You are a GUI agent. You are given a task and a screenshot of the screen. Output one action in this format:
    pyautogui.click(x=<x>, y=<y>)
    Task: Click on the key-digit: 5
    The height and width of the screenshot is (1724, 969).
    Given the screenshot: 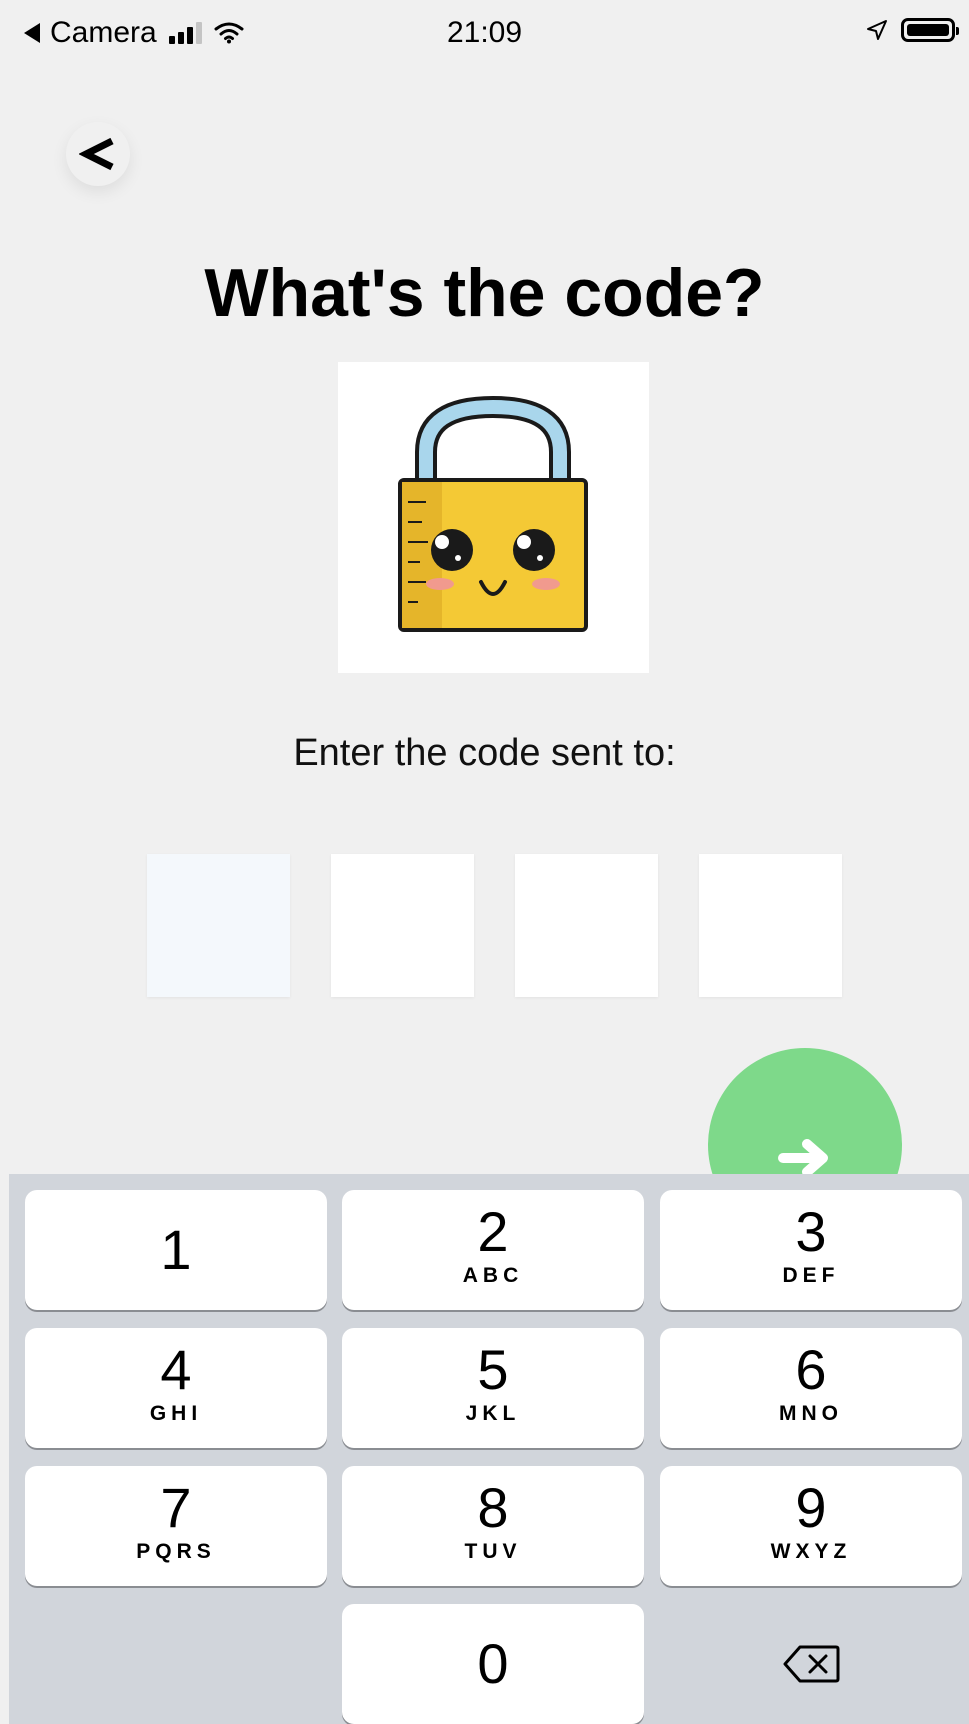 What is the action you would take?
    pyautogui.click(x=493, y=1369)
    